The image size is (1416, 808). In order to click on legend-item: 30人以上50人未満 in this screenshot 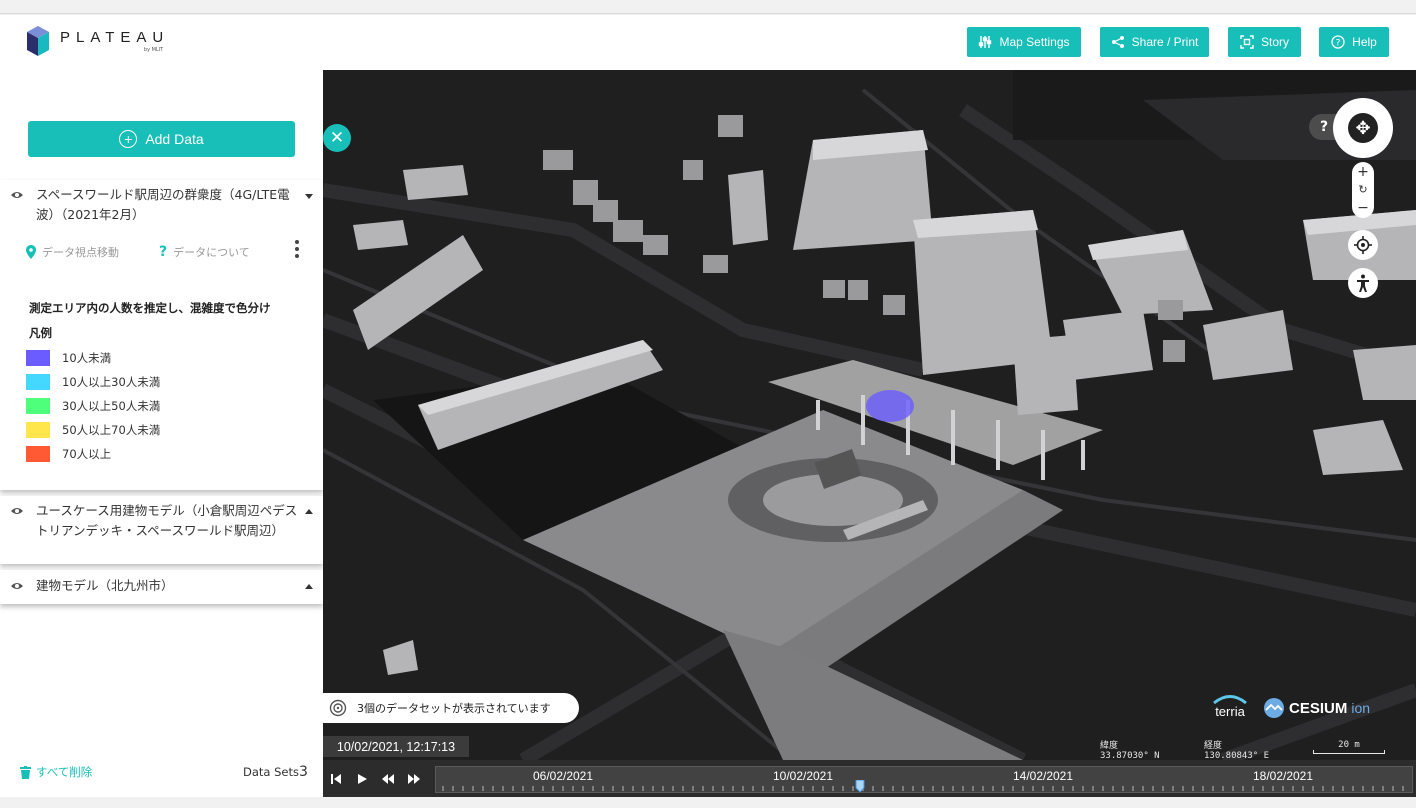, I will do `click(93, 406)`.